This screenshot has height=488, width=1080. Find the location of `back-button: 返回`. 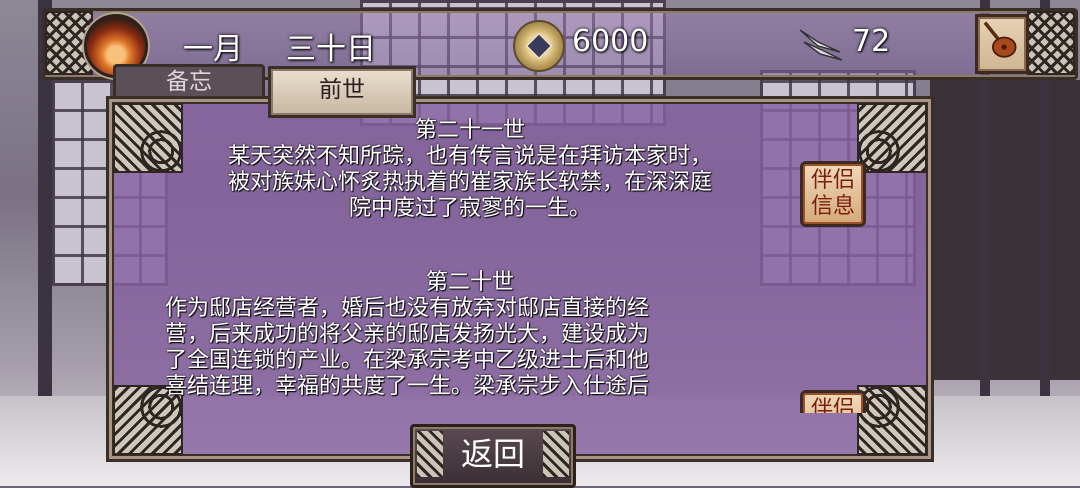

back-button: 返回 is located at coordinates (493, 456).